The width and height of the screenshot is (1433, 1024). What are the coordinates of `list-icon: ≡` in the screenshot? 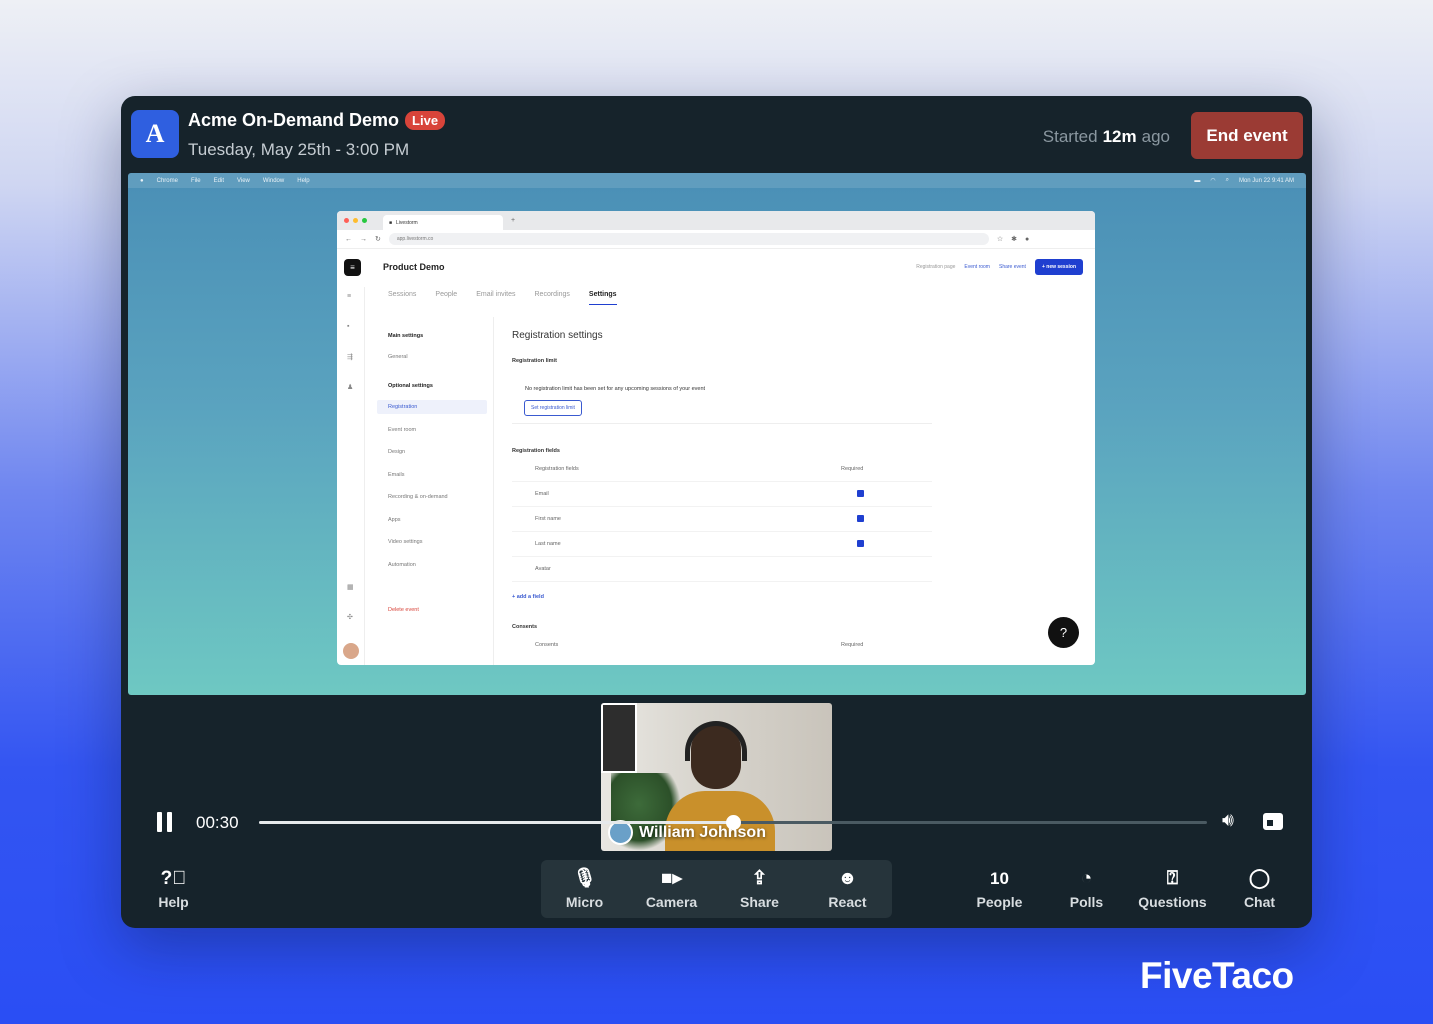 It's located at (349, 296).